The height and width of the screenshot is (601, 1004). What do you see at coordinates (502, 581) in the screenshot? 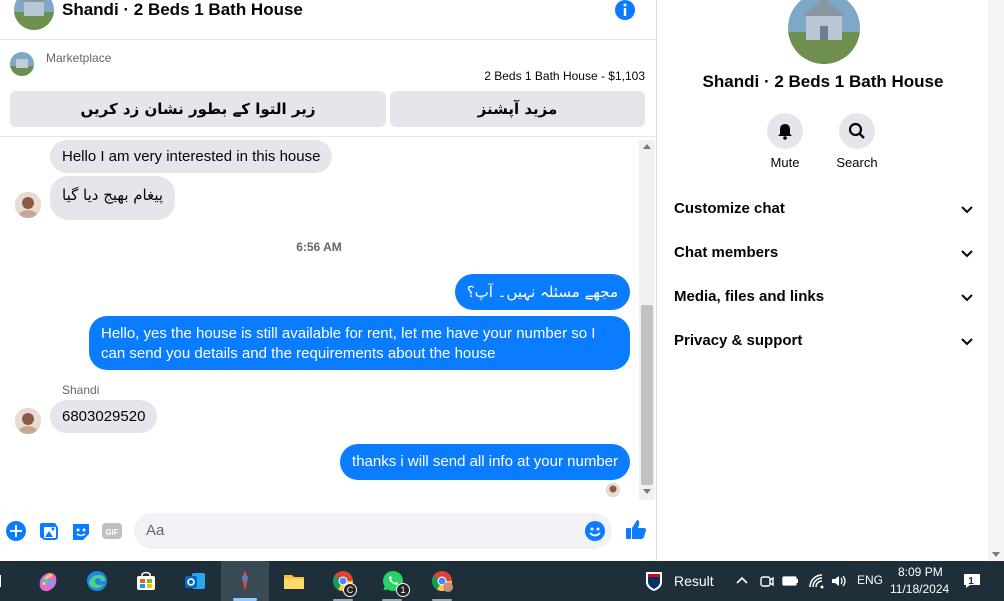
I see `windows-taskbar: C 1 Result ENG 8:09 PM 11/18/2024 1` at bounding box center [502, 581].